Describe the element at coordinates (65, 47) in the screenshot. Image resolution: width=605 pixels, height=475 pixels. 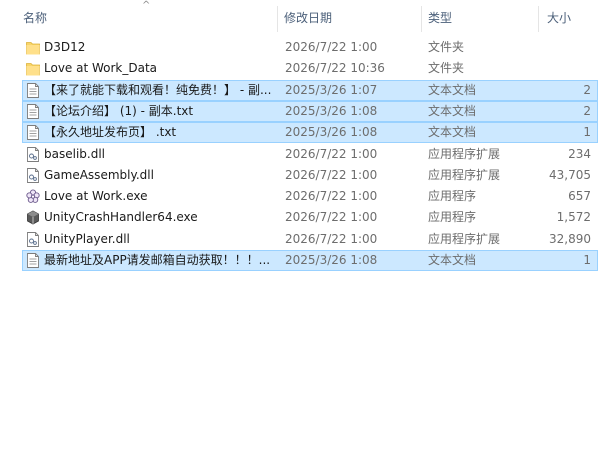
I see `file-name: D3D12` at that location.